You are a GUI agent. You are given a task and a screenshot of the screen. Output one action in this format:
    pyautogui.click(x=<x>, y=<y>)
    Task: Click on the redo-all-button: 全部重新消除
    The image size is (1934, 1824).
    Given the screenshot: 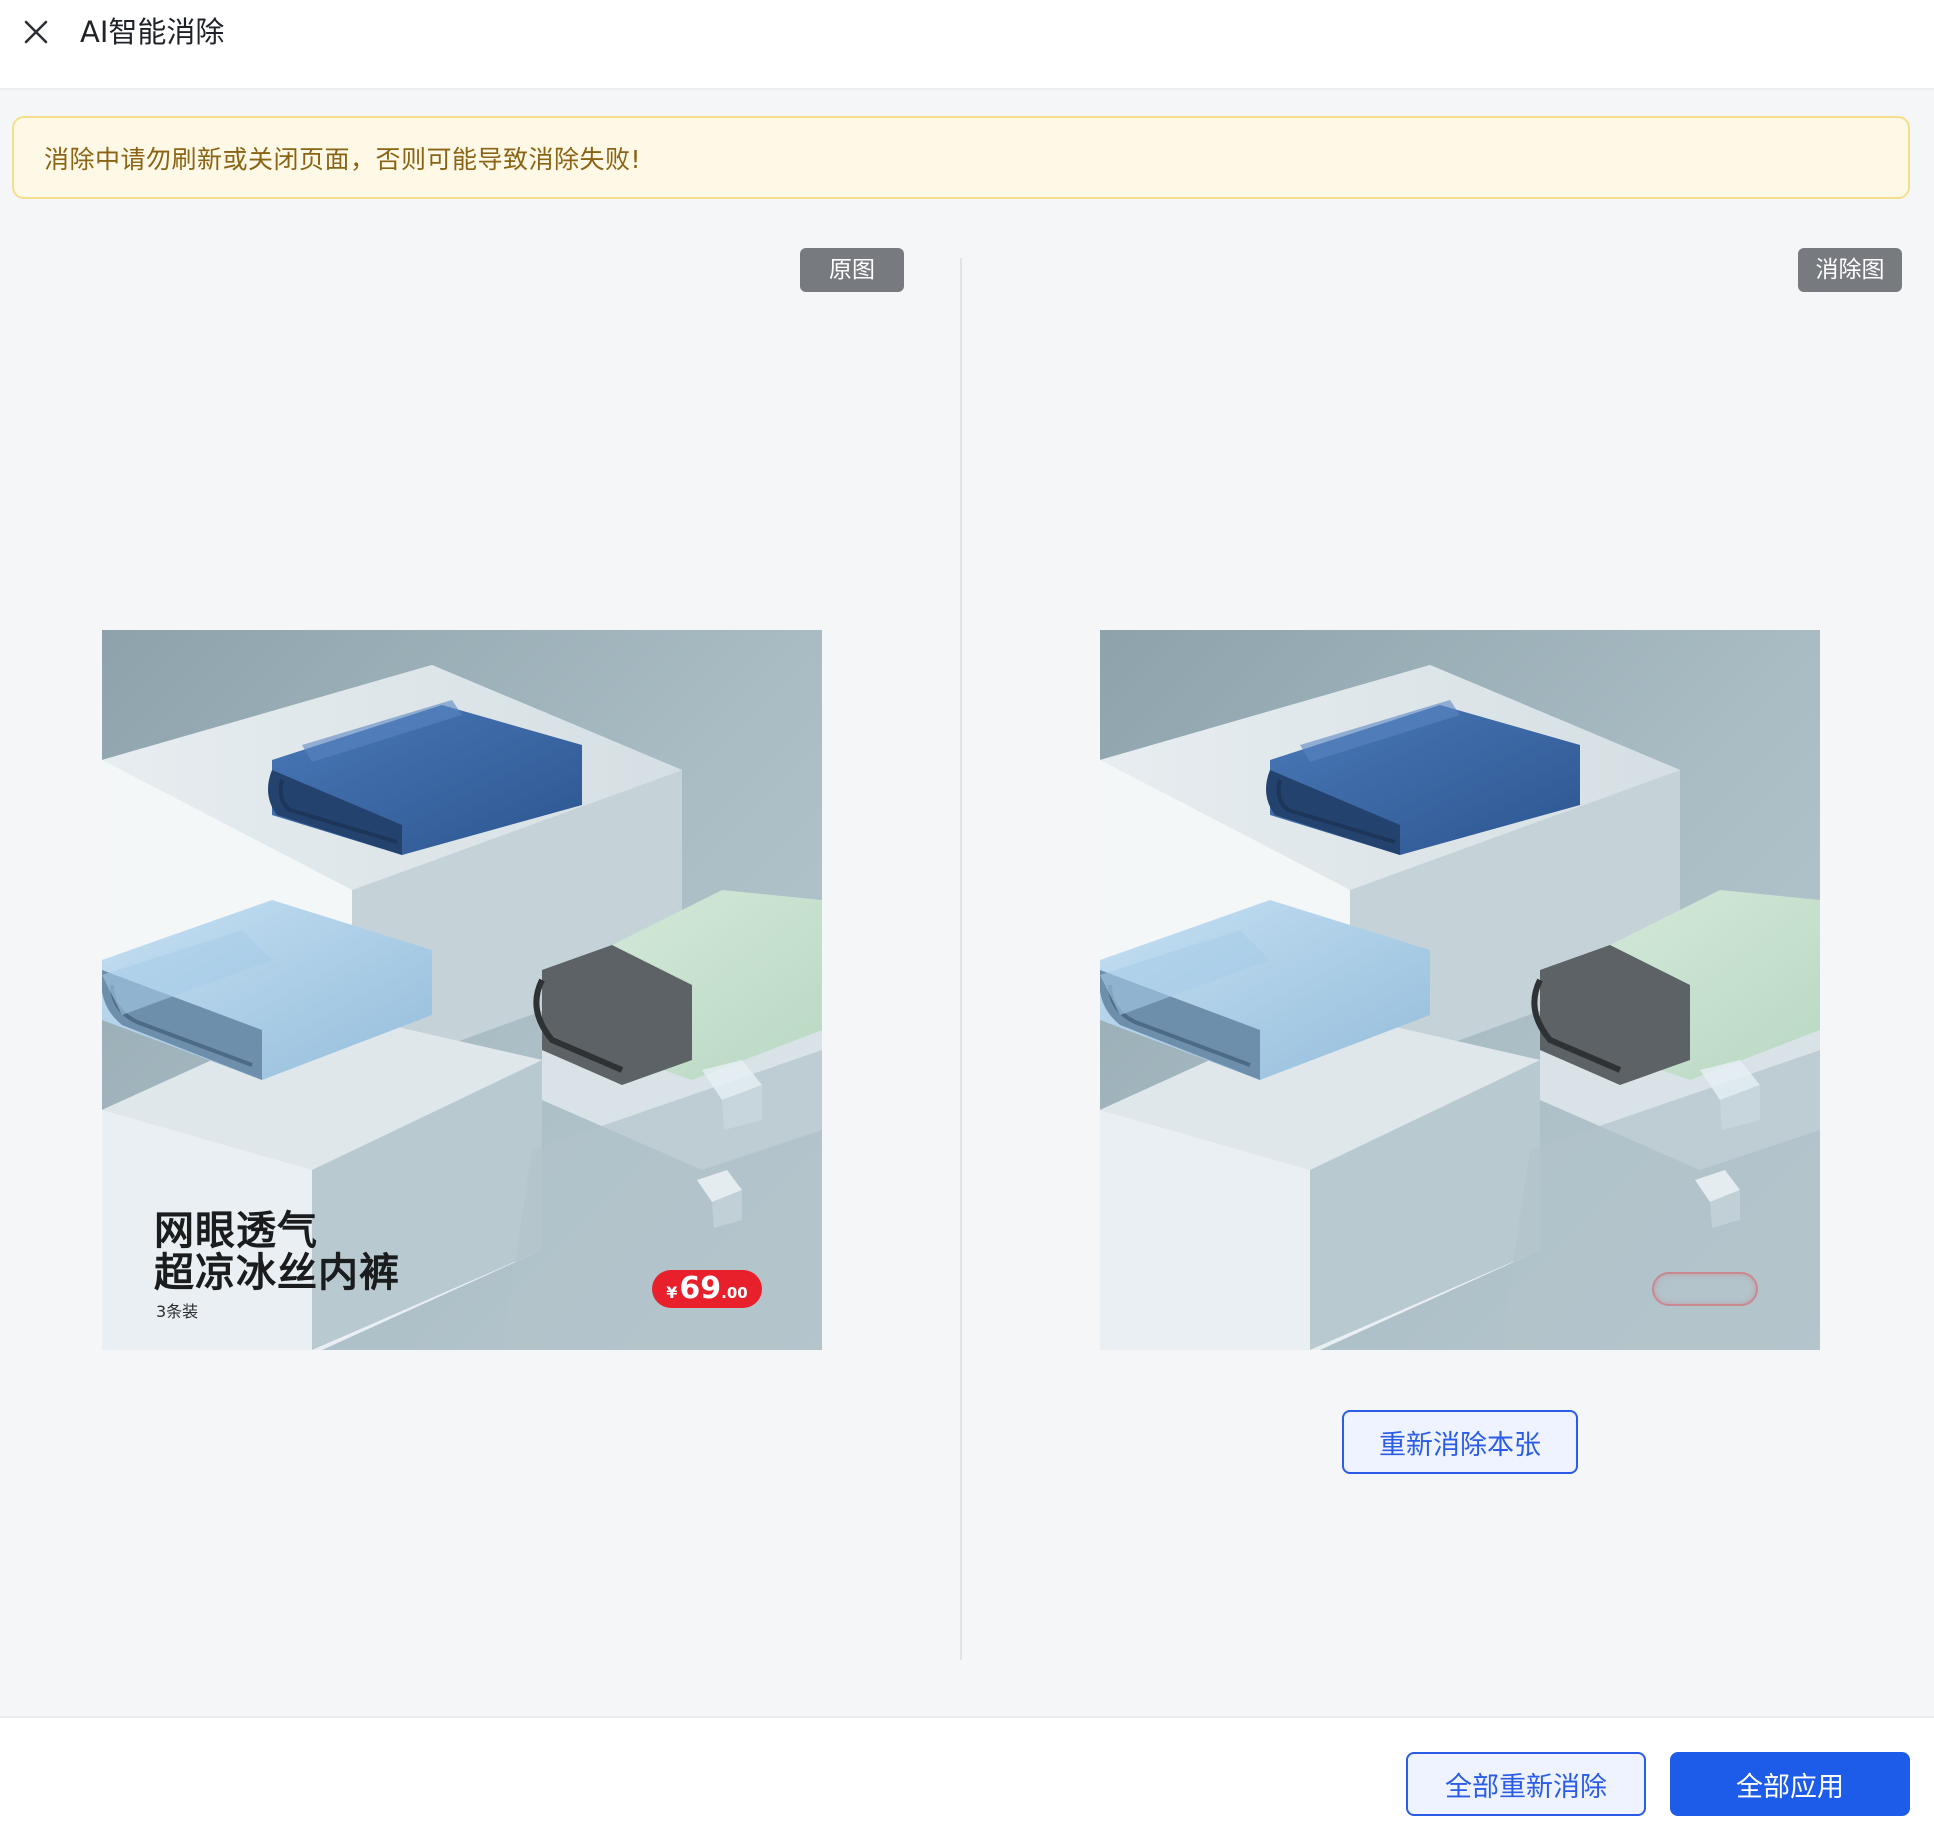 What is the action you would take?
    pyautogui.click(x=1526, y=1784)
    